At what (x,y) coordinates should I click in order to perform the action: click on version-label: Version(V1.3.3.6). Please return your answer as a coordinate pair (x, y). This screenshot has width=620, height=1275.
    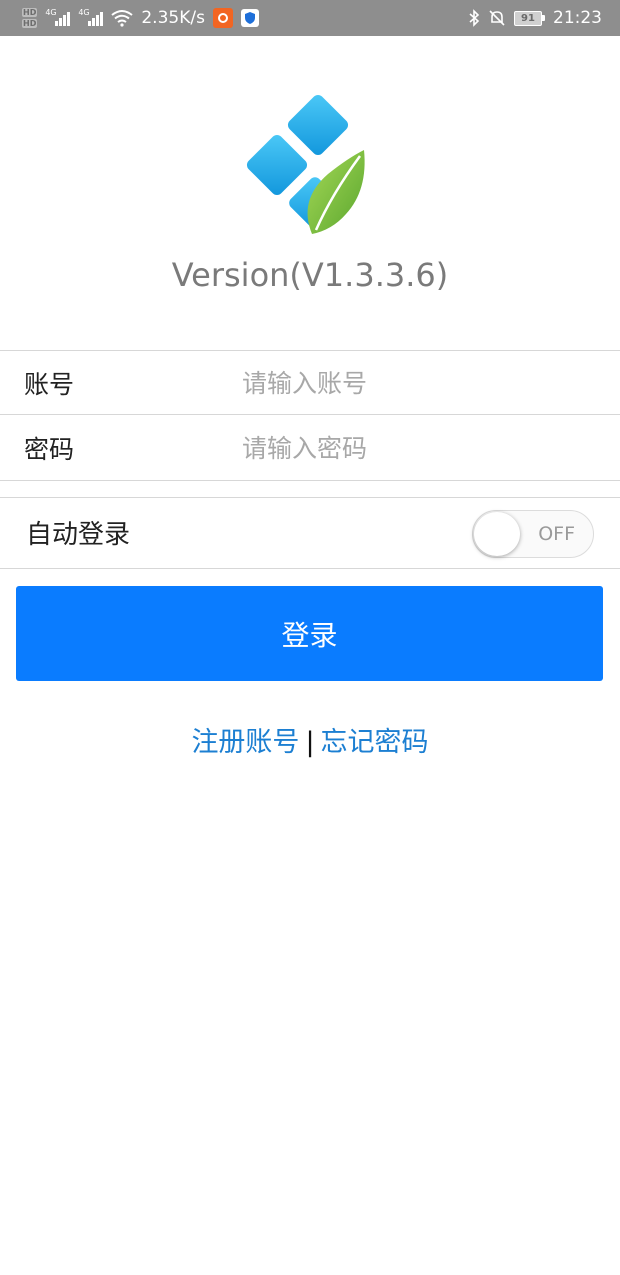
    Looking at the image, I should click on (310, 275).